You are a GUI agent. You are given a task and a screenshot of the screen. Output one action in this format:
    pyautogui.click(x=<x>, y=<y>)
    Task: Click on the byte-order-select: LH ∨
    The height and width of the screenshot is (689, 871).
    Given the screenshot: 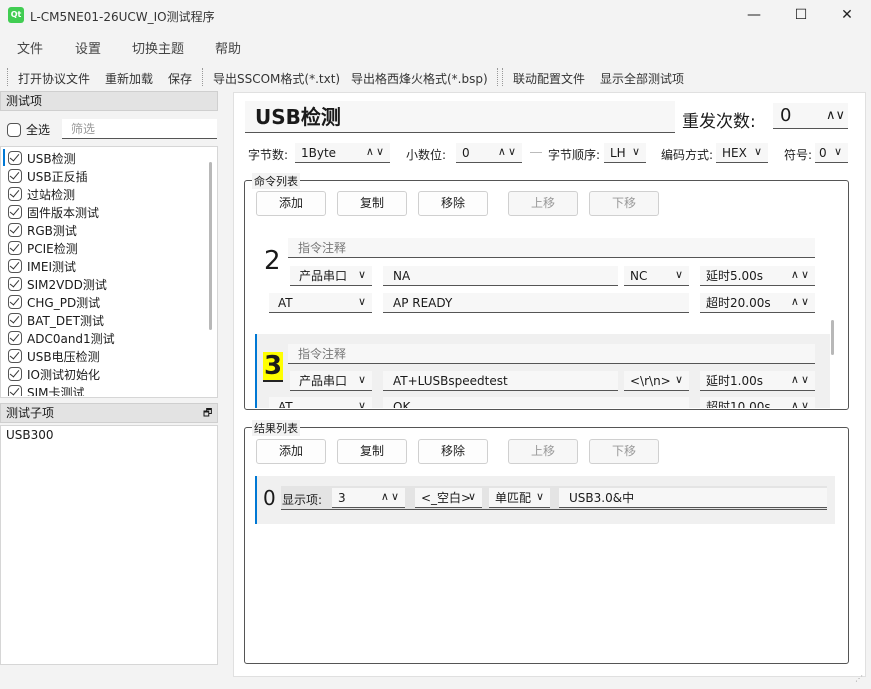 What is the action you would take?
    pyautogui.click(x=625, y=153)
    